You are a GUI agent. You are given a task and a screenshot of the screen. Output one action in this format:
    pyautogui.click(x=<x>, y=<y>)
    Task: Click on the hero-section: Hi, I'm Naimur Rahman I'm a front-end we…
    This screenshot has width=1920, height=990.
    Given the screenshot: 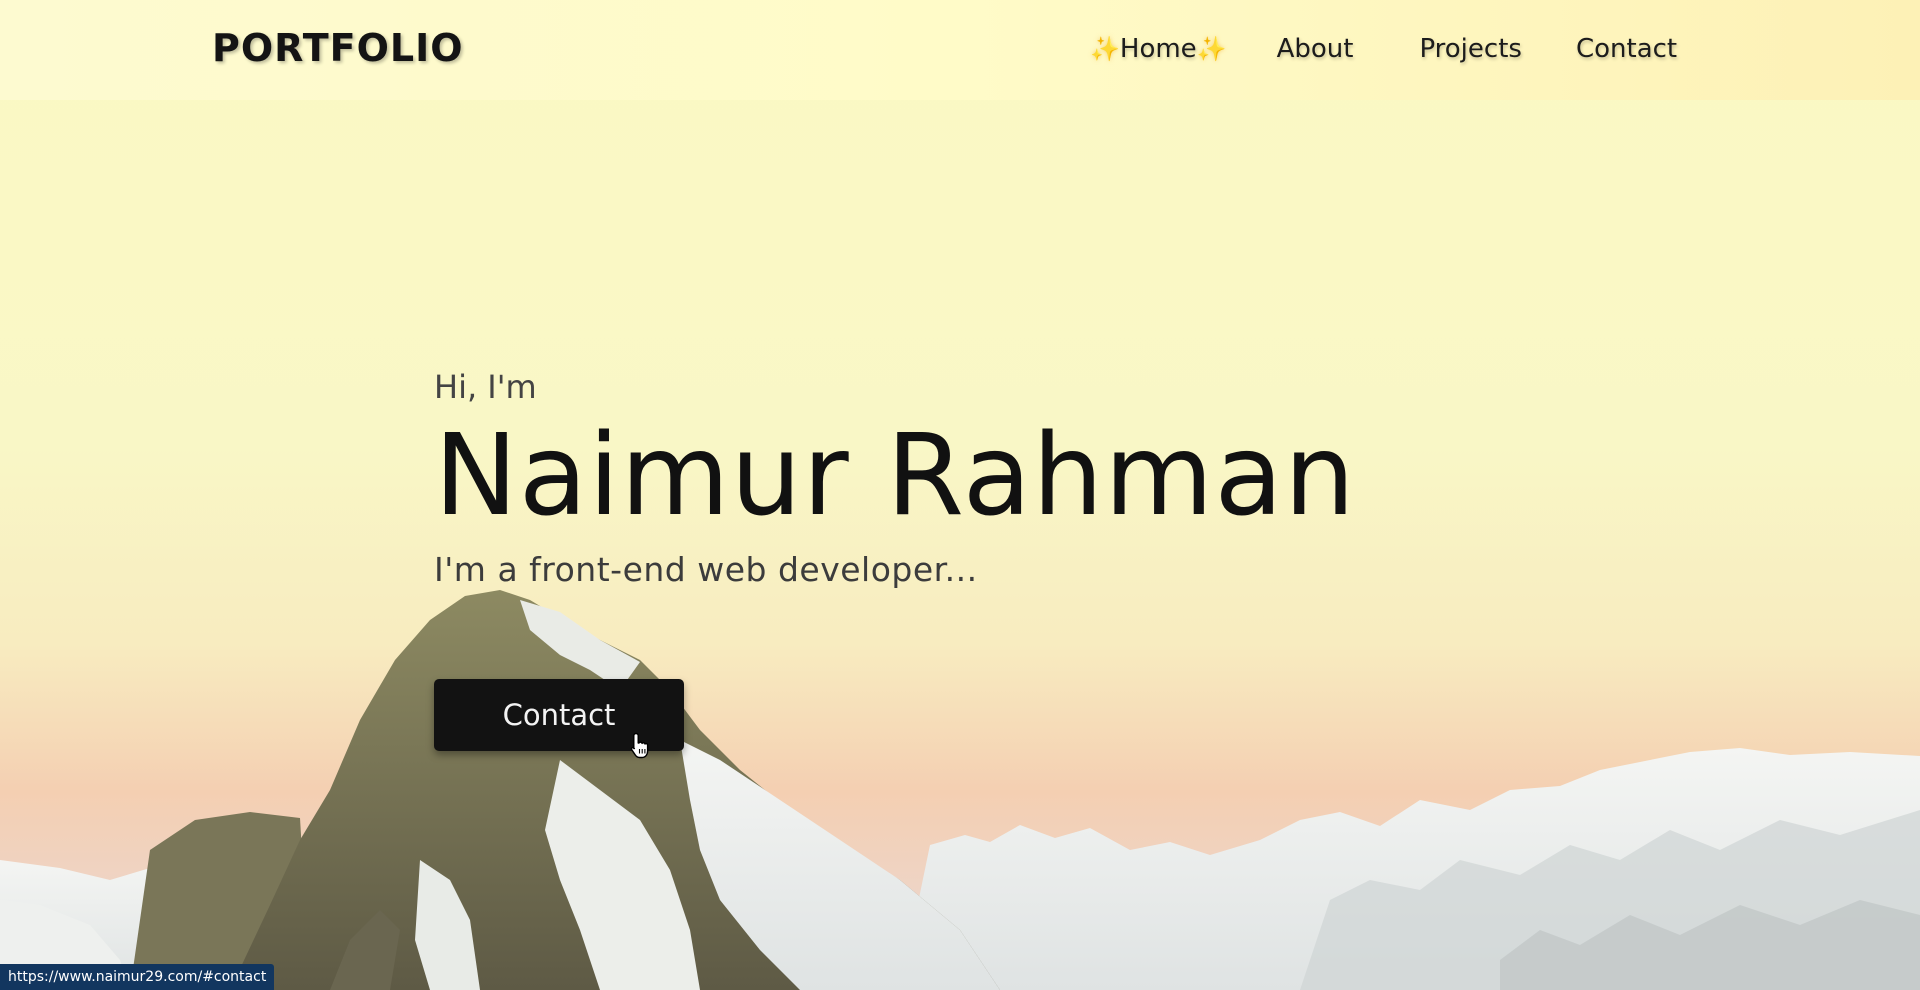 What is the action you would take?
    pyautogui.click(x=895, y=478)
    